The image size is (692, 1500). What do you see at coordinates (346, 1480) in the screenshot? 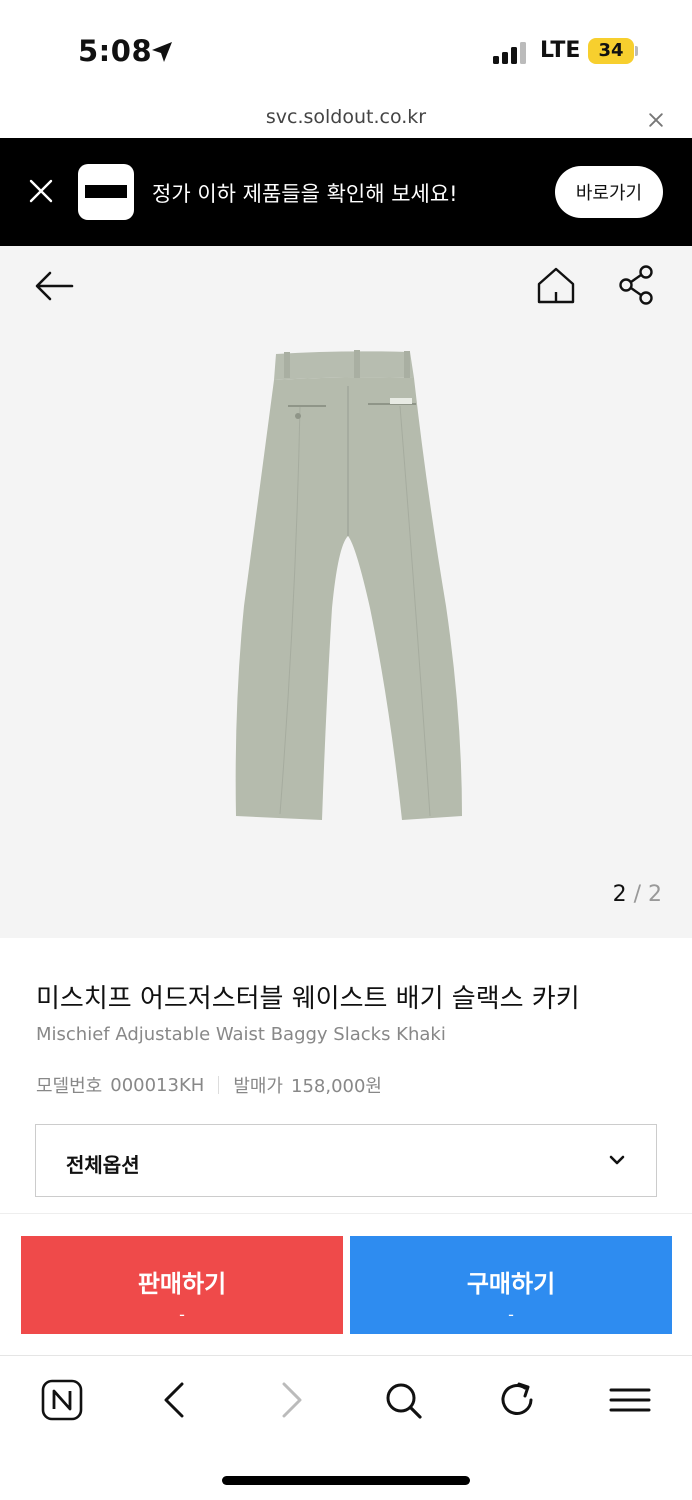
I see `home-indicator` at bounding box center [346, 1480].